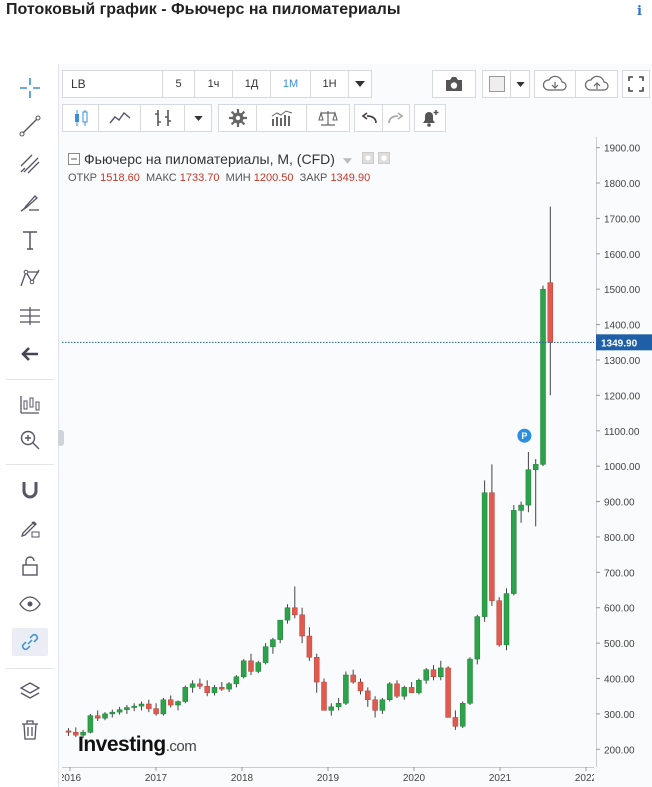 The height and width of the screenshot is (787, 652). What do you see at coordinates (497, 84) in the screenshot?
I see `color-swatch` at bounding box center [497, 84].